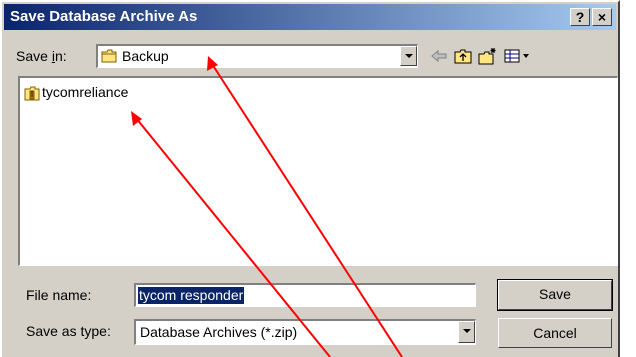 The width and height of the screenshot is (636, 357). I want to click on save-in-dropdown-button, so click(408, 56).